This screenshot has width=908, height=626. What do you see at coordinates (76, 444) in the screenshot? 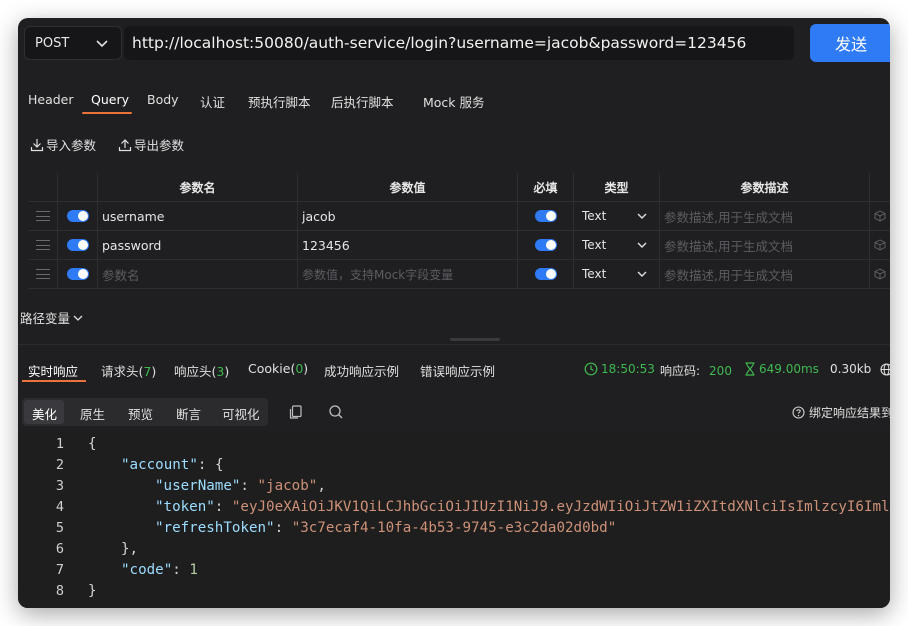
I see `code-line: 1{` at bounding box center [76, 444].